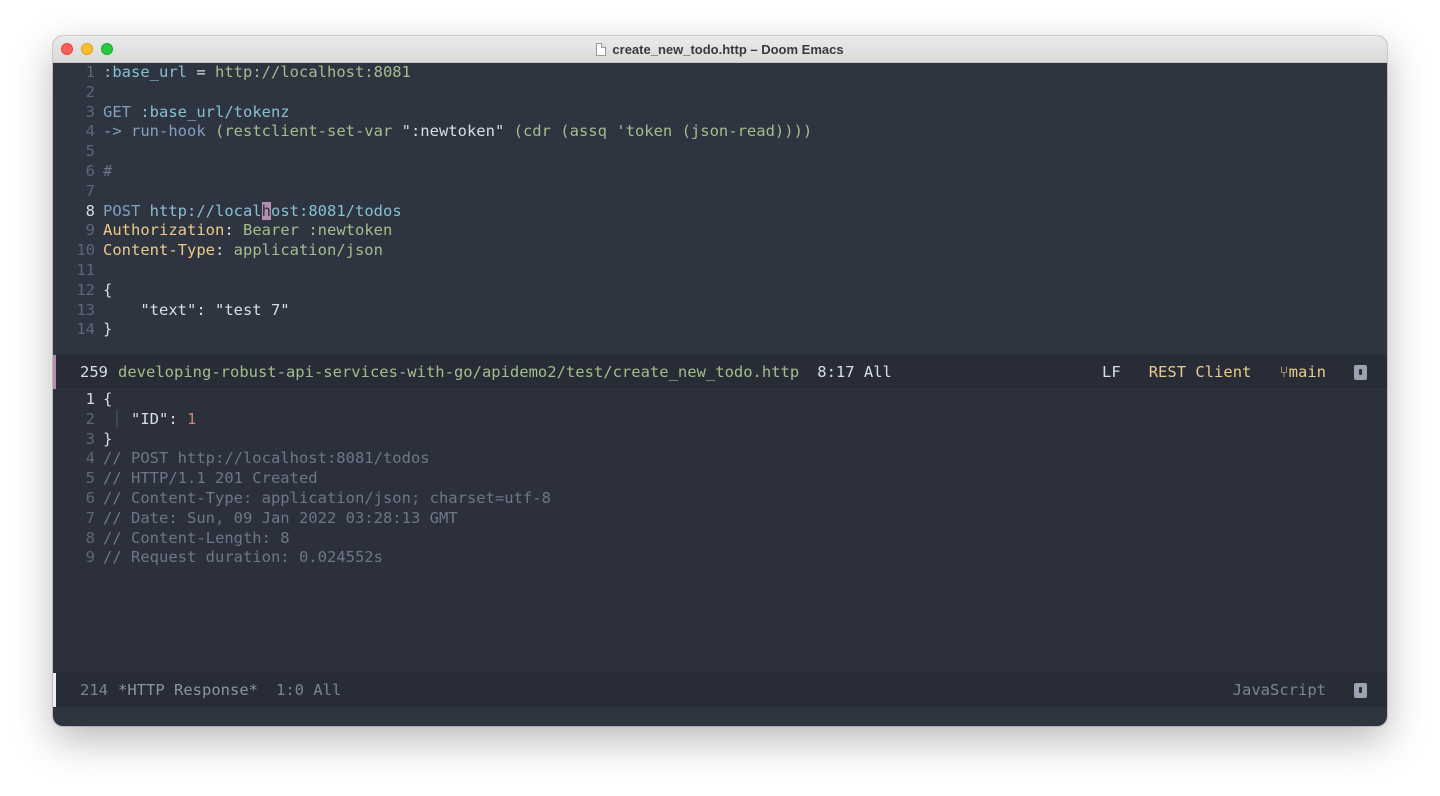 This screenshot has height=796, width=1440. What do you see at coordinates (90, 438) in the screenshot?
I see `line-number: 3` at bounding box center [90, 438].